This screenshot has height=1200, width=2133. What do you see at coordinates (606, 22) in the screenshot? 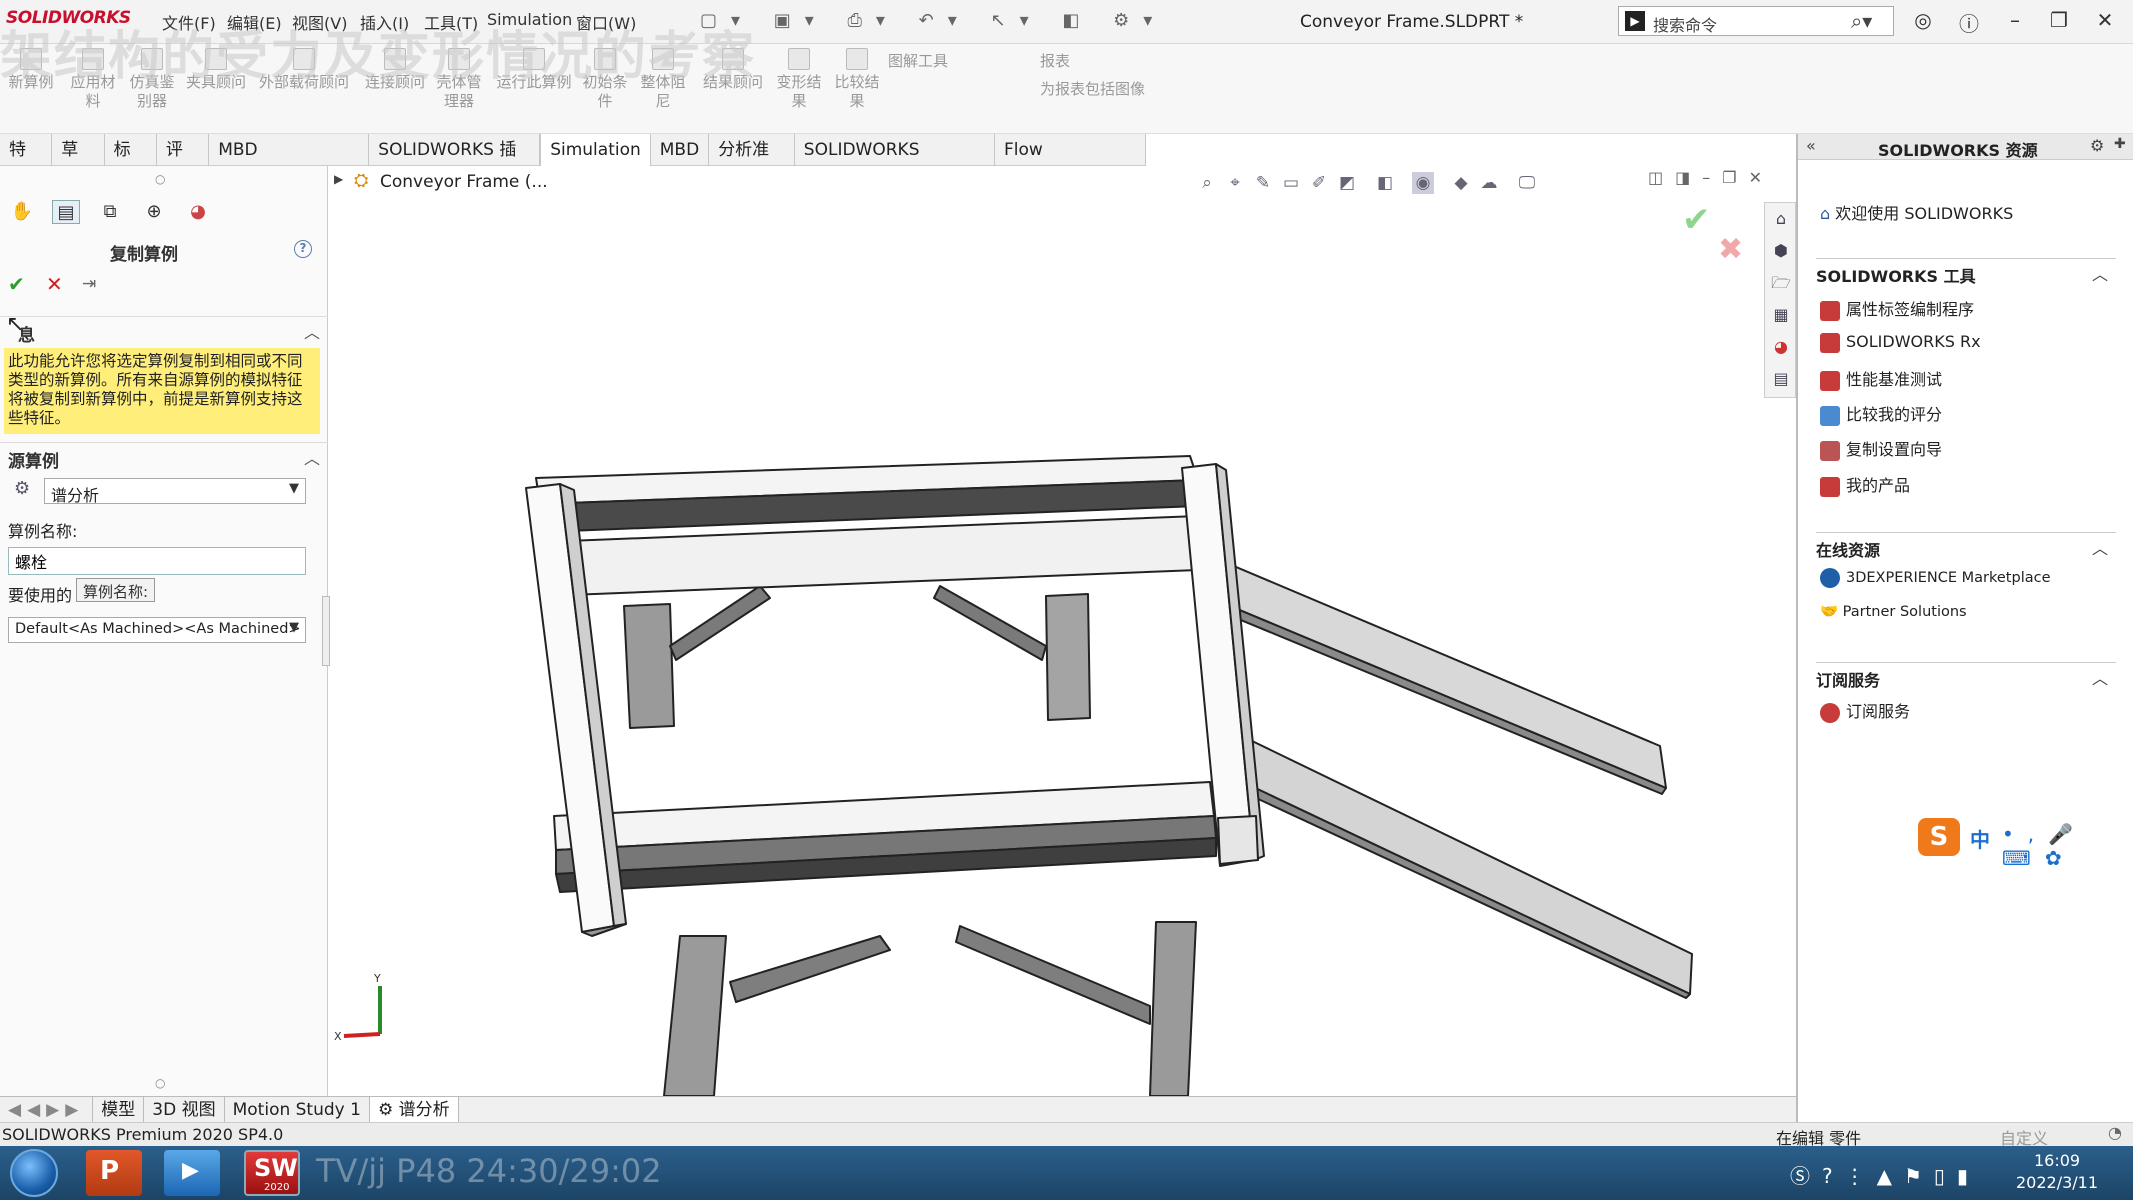
I see `menu-window: 窗口(W)` at bounding box center [606, 22].